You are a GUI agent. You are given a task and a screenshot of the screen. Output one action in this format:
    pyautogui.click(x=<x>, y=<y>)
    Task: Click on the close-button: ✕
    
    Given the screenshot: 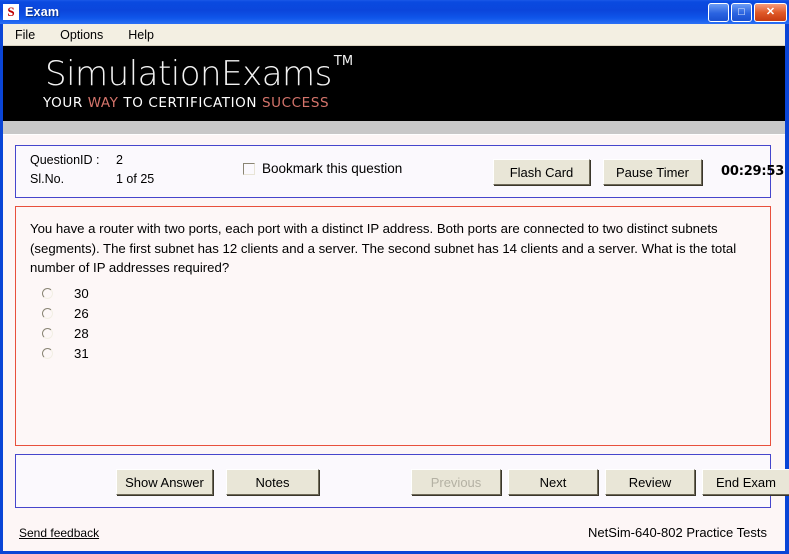 What is the action you would take?
    pyautogui.click(x=770, y=12)
    